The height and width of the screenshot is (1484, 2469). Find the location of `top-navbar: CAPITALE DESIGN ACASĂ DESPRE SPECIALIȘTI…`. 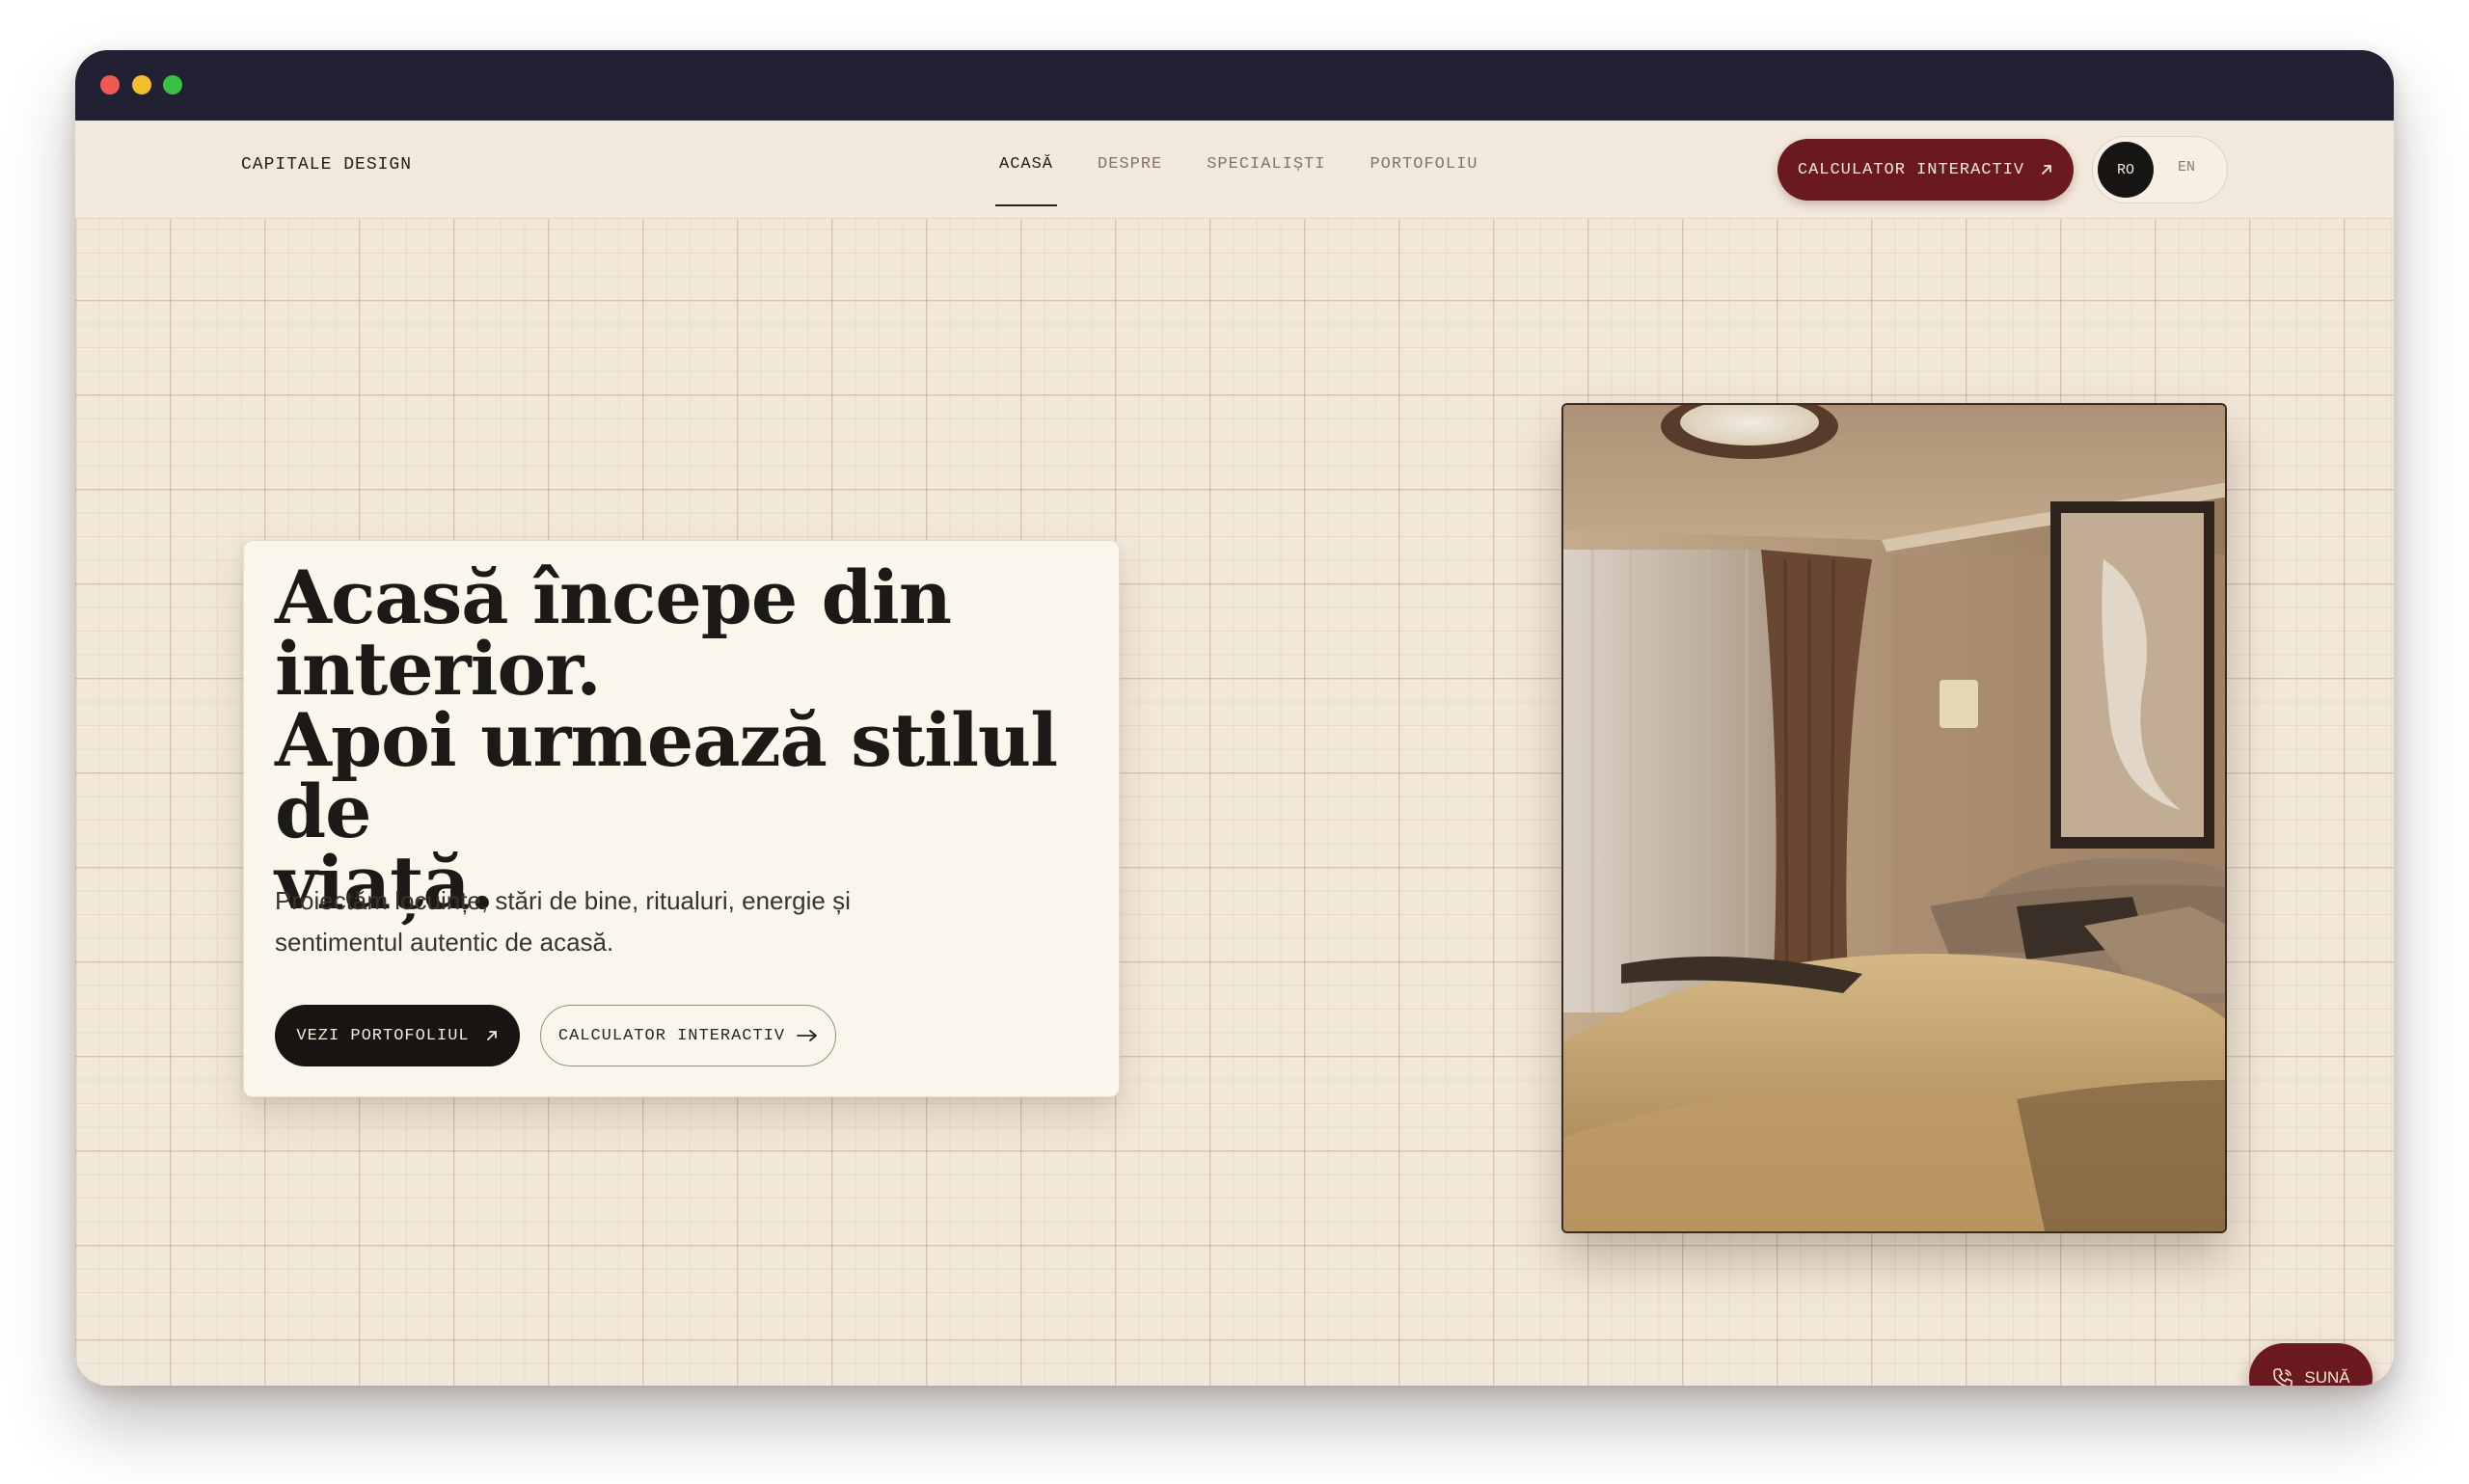

top-navbar: CAPITALE DESIGN ACASĂ DESPRE SPECIALIȘTI… is located at coordinates (1234, 170).